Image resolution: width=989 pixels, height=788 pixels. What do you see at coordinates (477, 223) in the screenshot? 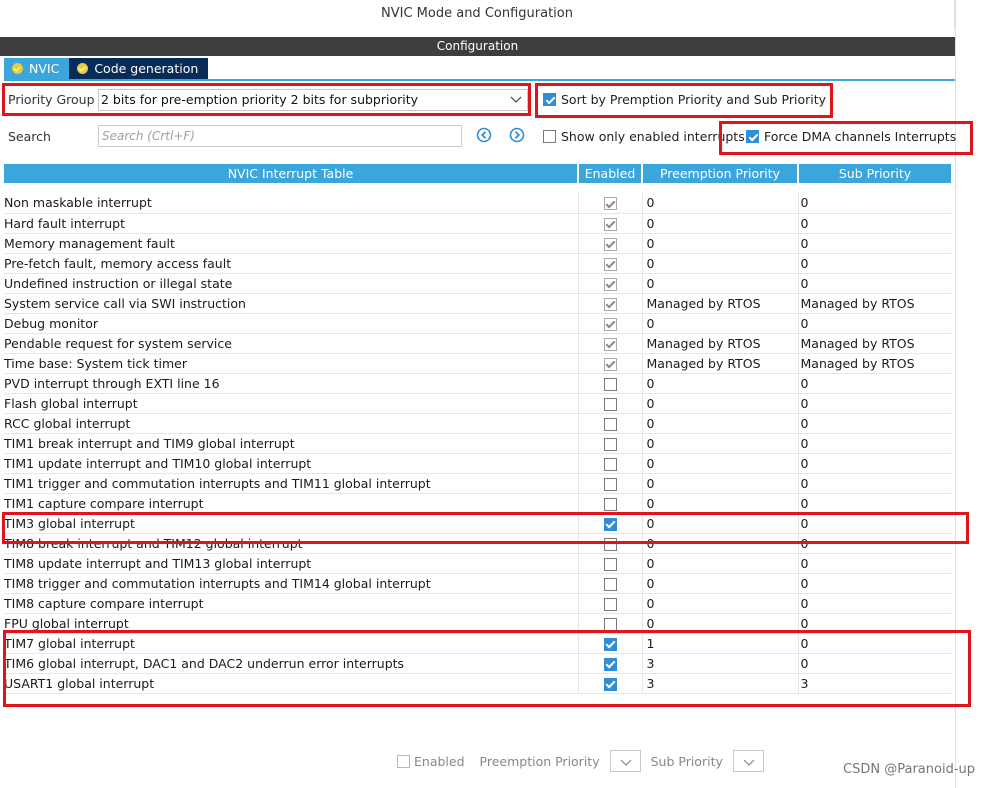
I see `table-row: Hard fault interrupt 0 0` at bounding box center [477, 223].